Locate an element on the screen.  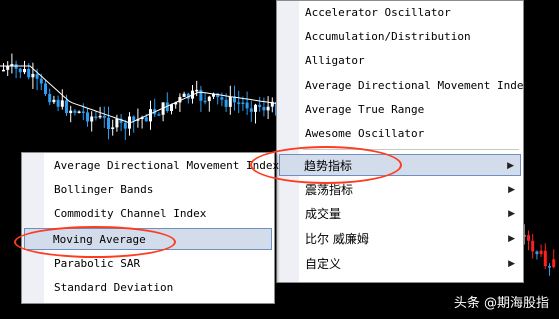
menu-item-label: 成交量 is located at coordinates (323, 214).